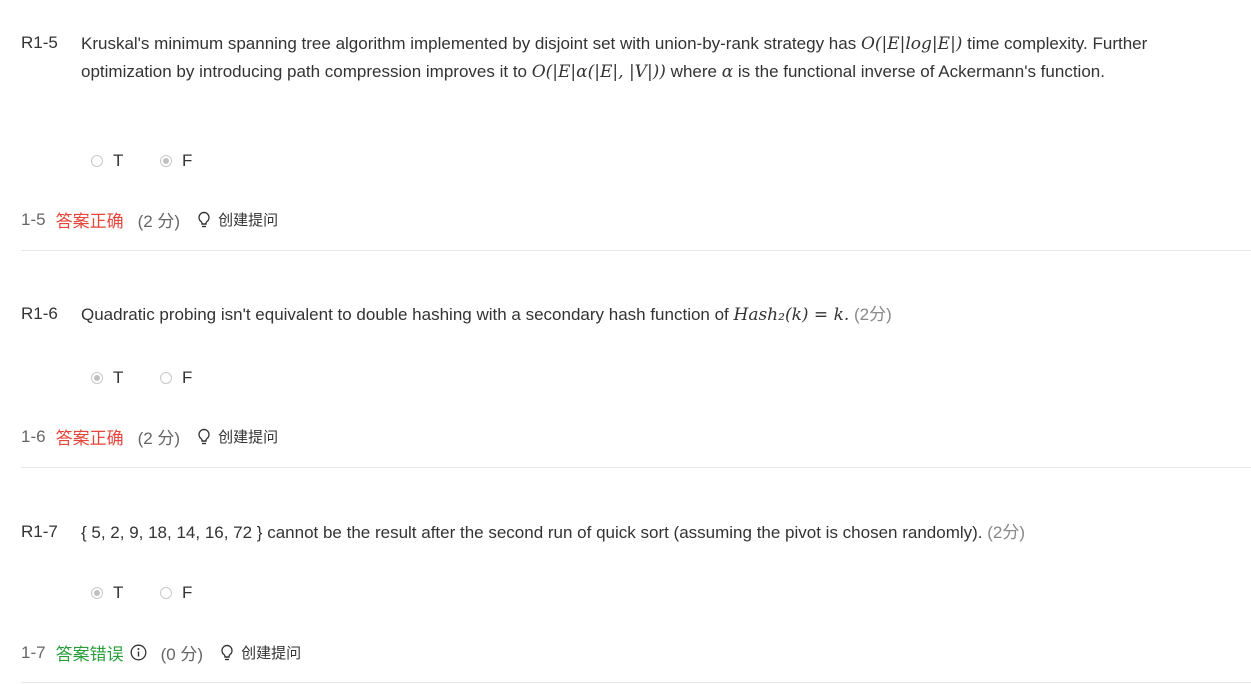 Image resolution: width=1251 pixels, height=684 pixels. Describe the element at coordinates (693, 71) in the screenshot. I see `question-text-part: where` at that location.